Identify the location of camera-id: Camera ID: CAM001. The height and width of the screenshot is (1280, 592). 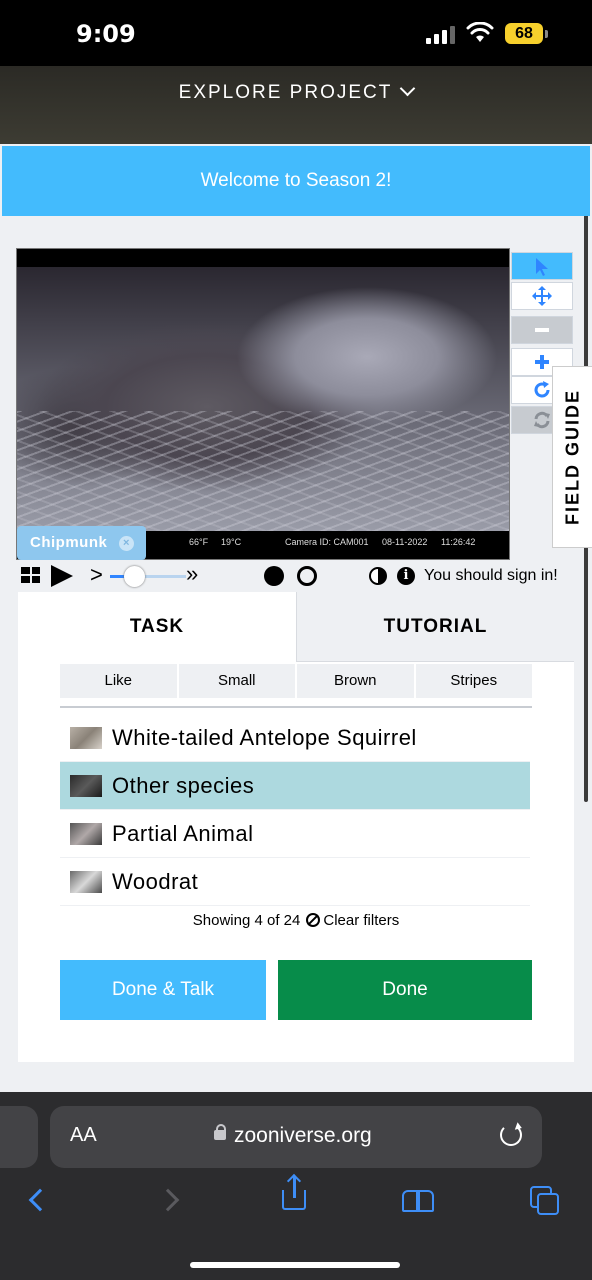
(327, 542).